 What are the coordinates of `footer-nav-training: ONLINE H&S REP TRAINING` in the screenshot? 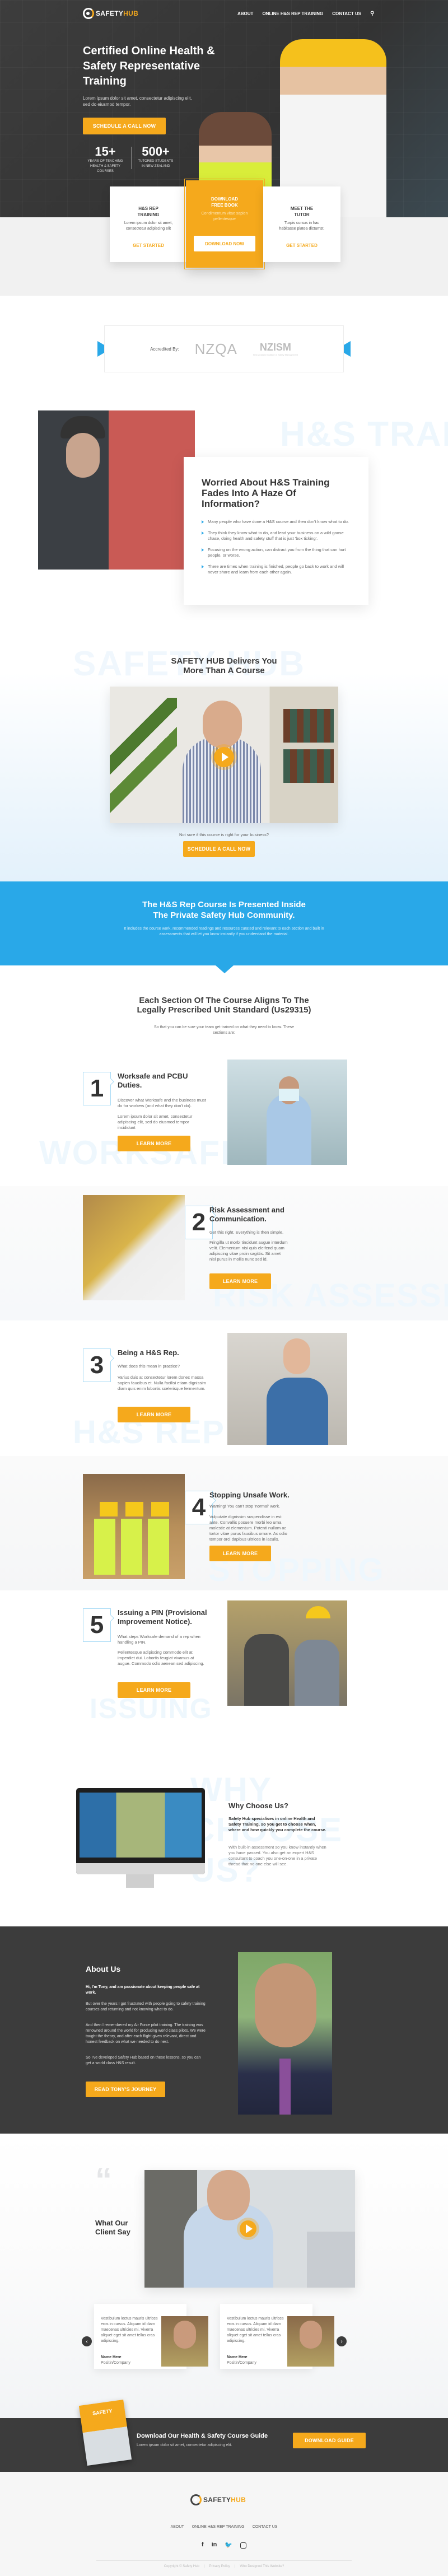 It's located at (219, 2527).